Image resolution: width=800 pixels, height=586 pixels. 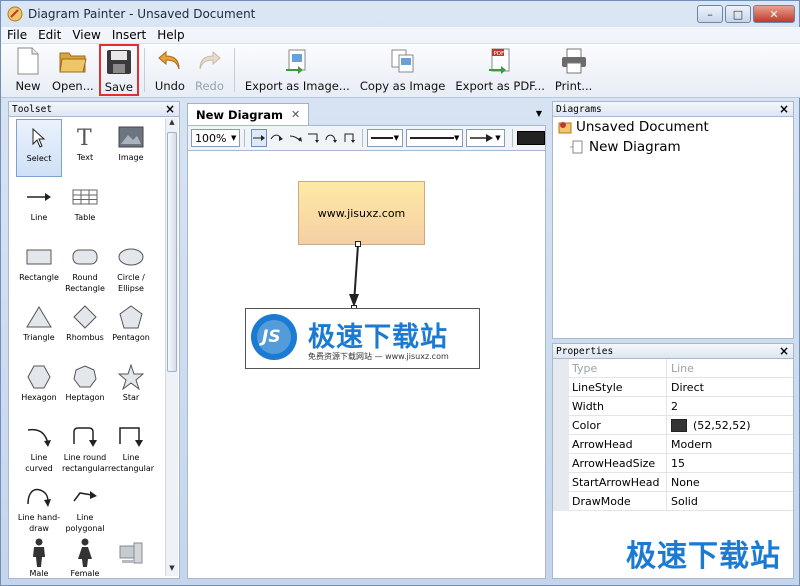 I want to click on tool-heptagon: Heptagon, so click(x=85, y=388).